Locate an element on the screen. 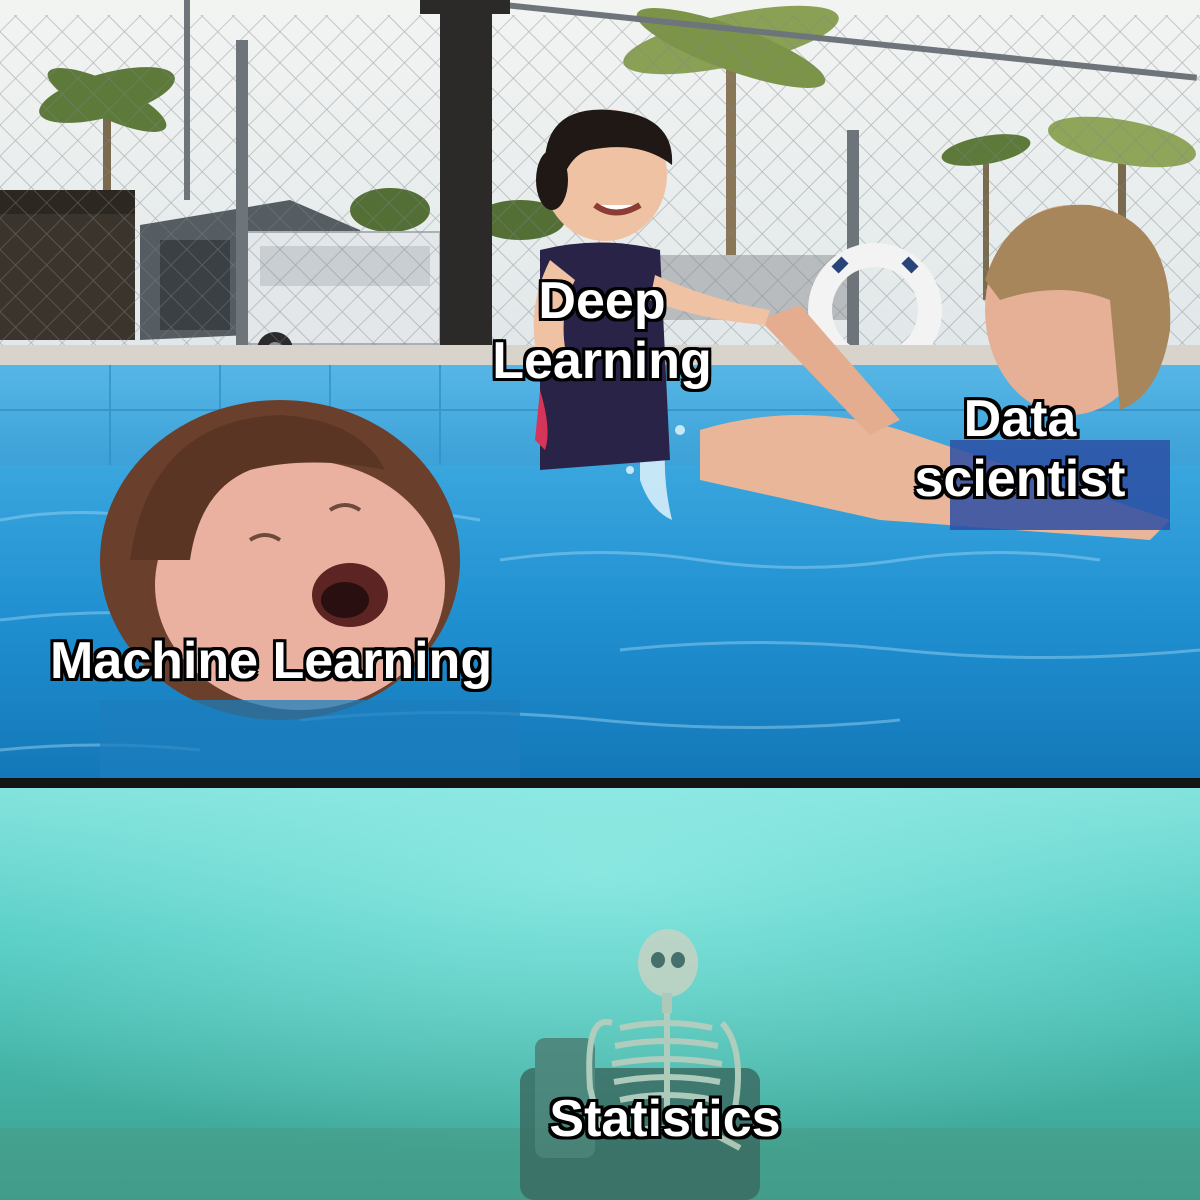 The image size is (1200, 1200). deep-learning-caption-line-2: Learning is located at coordinates (602, 360).